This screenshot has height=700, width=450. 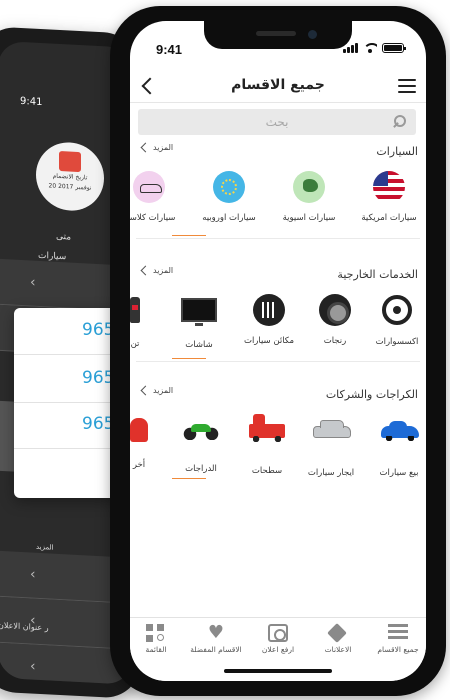 What do you see at coordinates (135, 344) in the screenshot?
I see `category-label: تن` at bounding box center [135, 344].